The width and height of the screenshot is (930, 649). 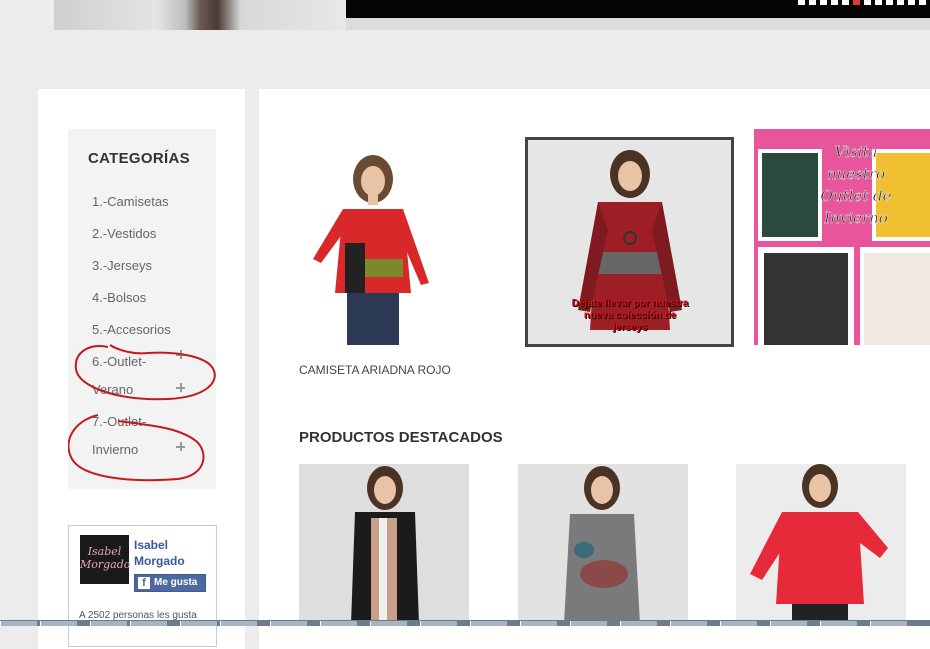 I want to click on facebook-like-button: f Me gusta, so click(x=170, y=583).